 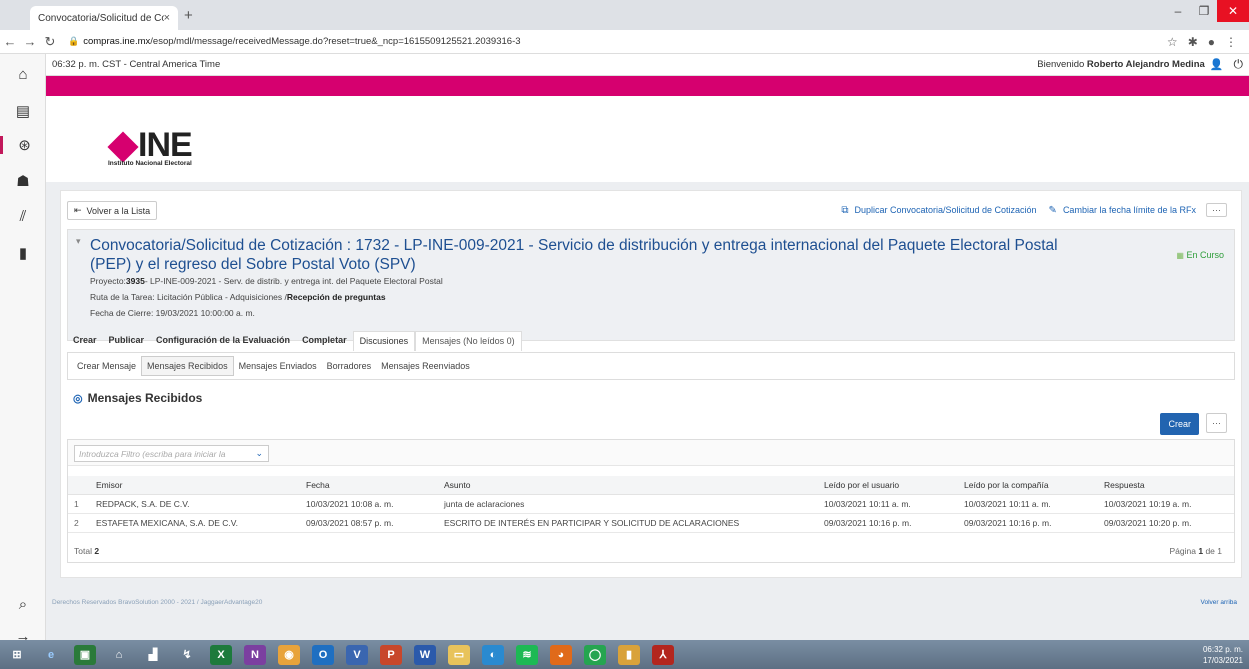 I want to click on collapse-chevron-icon: ▾, so click(x=78, y=241).